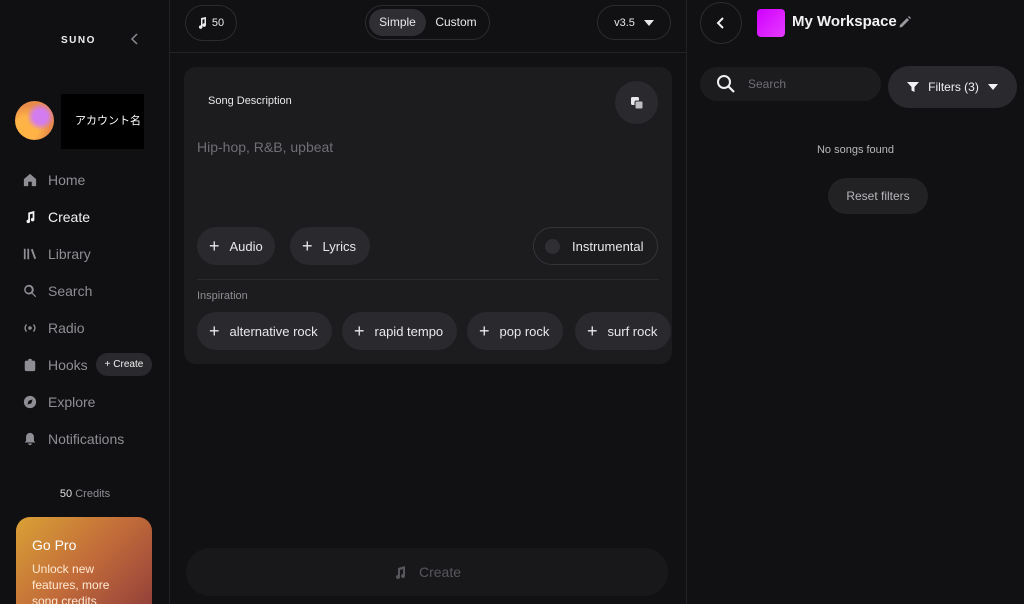  I want to click on reset-filters-button: Reset filters, so click(878, 196).